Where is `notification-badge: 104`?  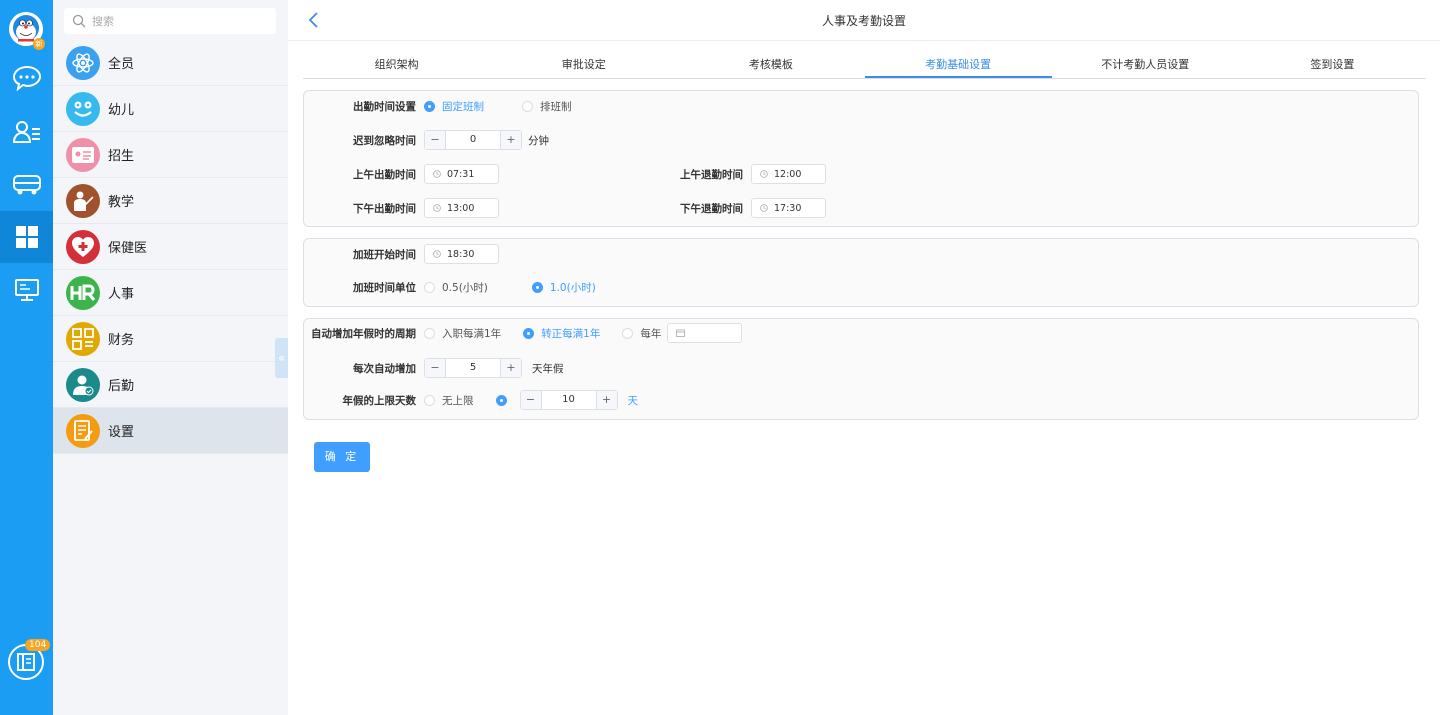
notification-badge: 104 is located at coordinates (38, 645).